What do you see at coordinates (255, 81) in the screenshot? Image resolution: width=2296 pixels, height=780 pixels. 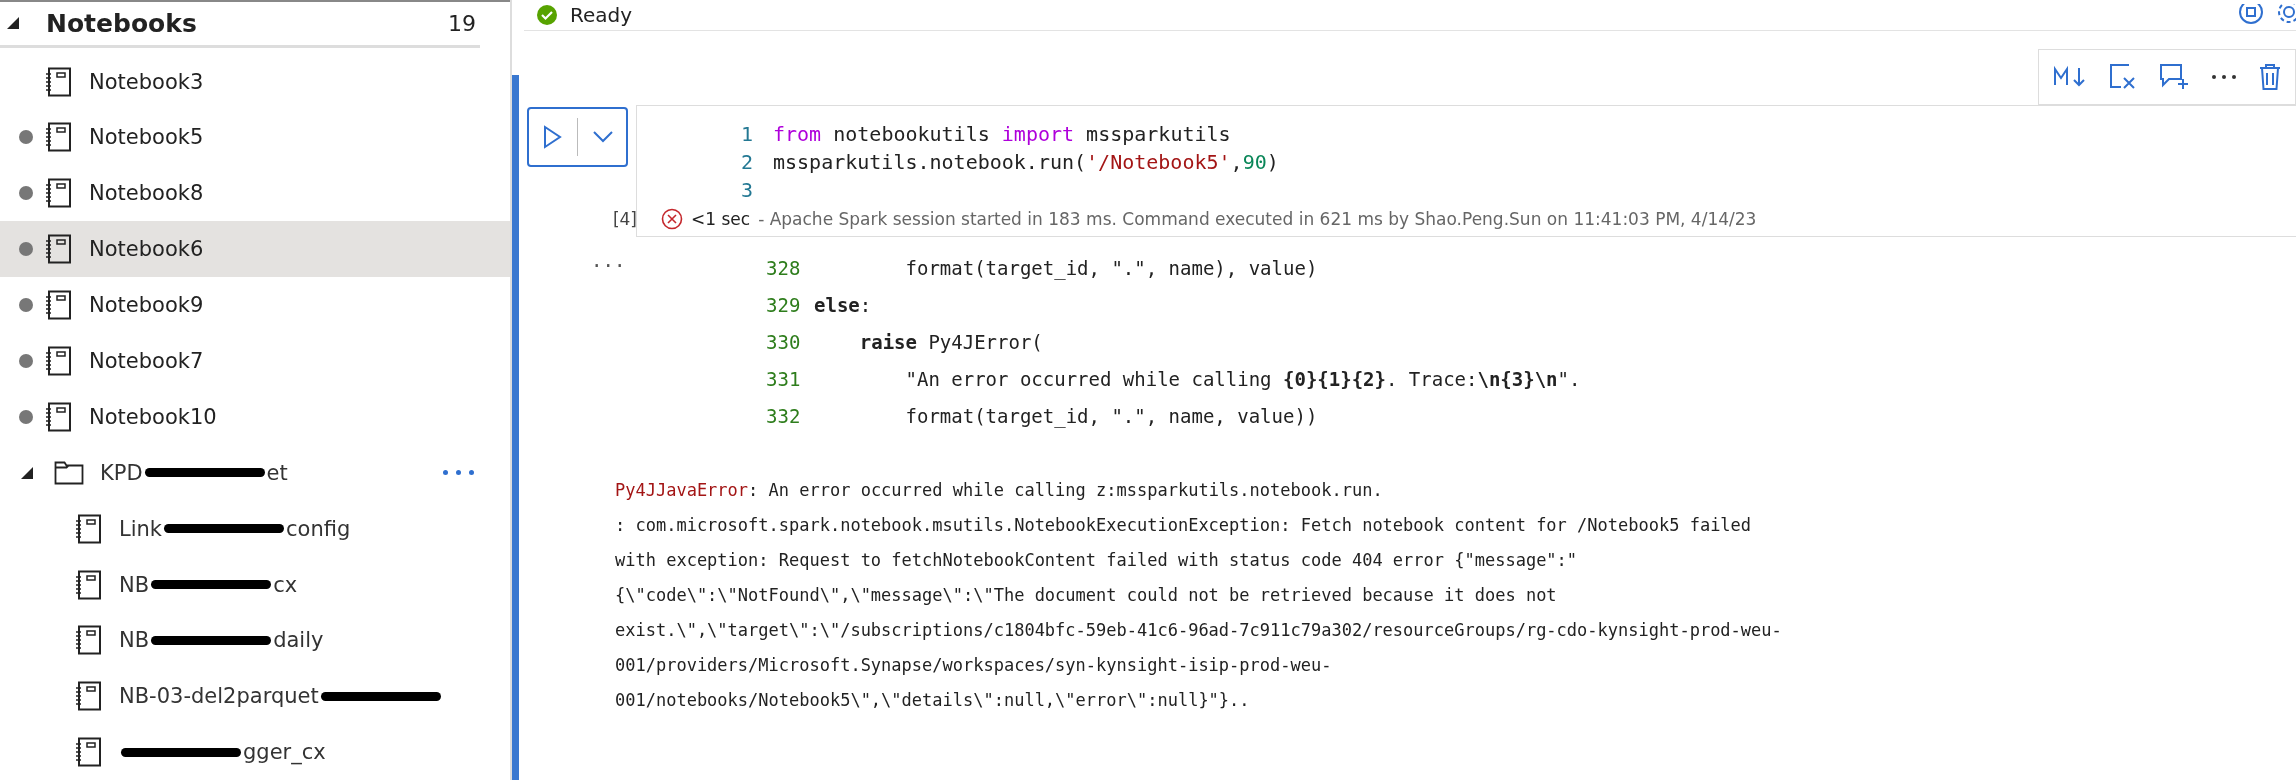 I see `notebook-item: Notebook3` at bounding box center [255, 81].